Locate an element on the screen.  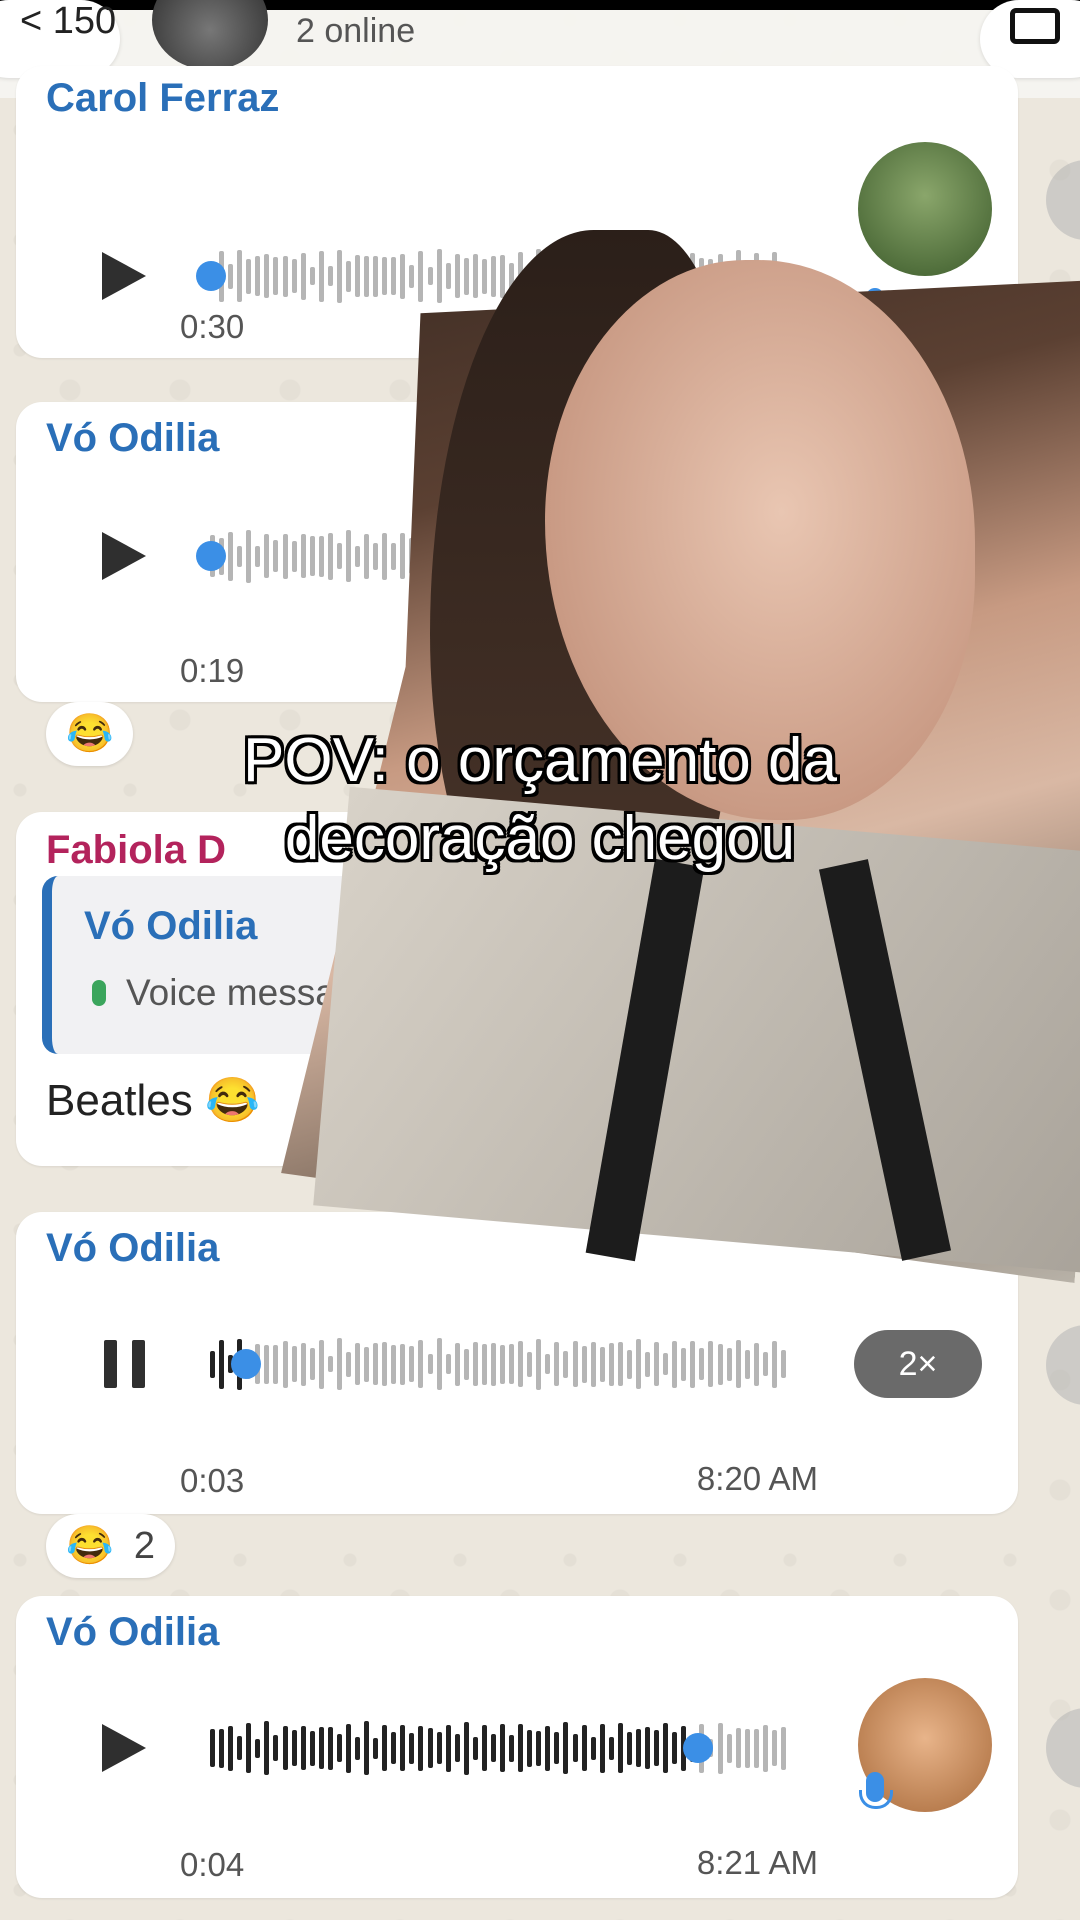
sender-name: Vó Odilia is located at coordinates (133, 438).